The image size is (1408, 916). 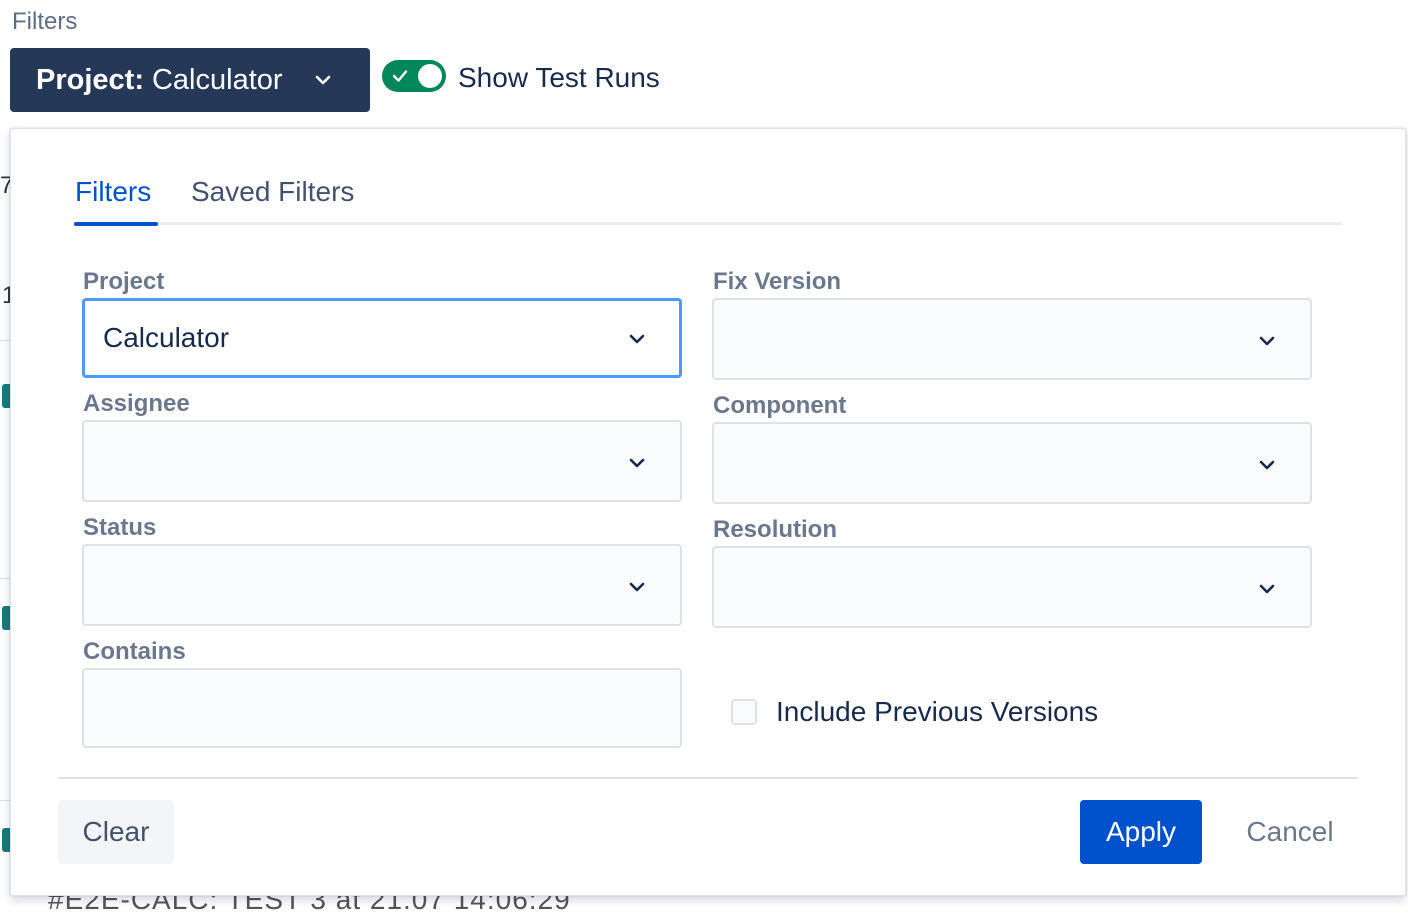 I want to click on apply-button: Apply, so click(x=1141, y=832).